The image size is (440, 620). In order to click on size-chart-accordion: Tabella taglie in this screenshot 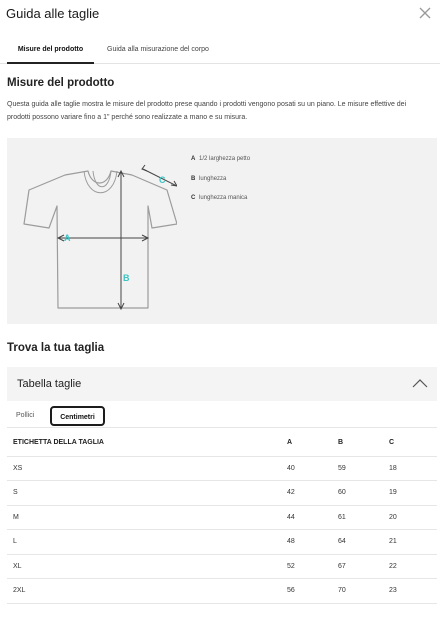, I will do `click(222, 384)`.